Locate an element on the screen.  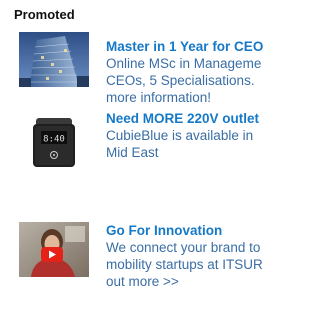
ad-title-link: Master in 1 Year for CEO is located at coordinates (184, 46).